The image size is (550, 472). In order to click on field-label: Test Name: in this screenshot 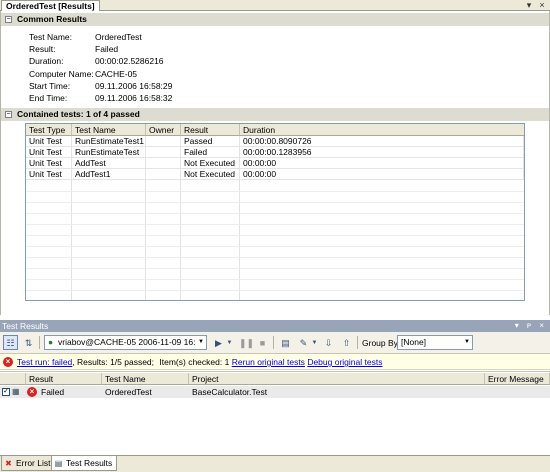, I will do `click(50, 37)`.